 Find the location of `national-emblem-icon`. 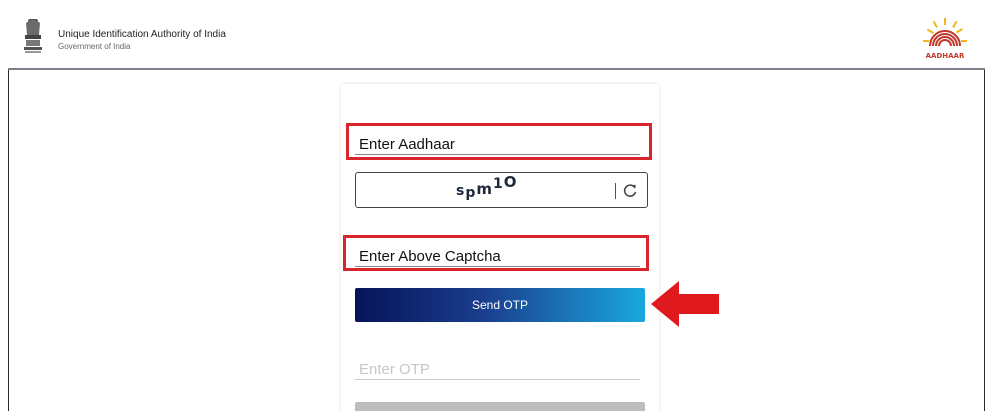

national-emblem-icon is located at coordinates (33, 36).